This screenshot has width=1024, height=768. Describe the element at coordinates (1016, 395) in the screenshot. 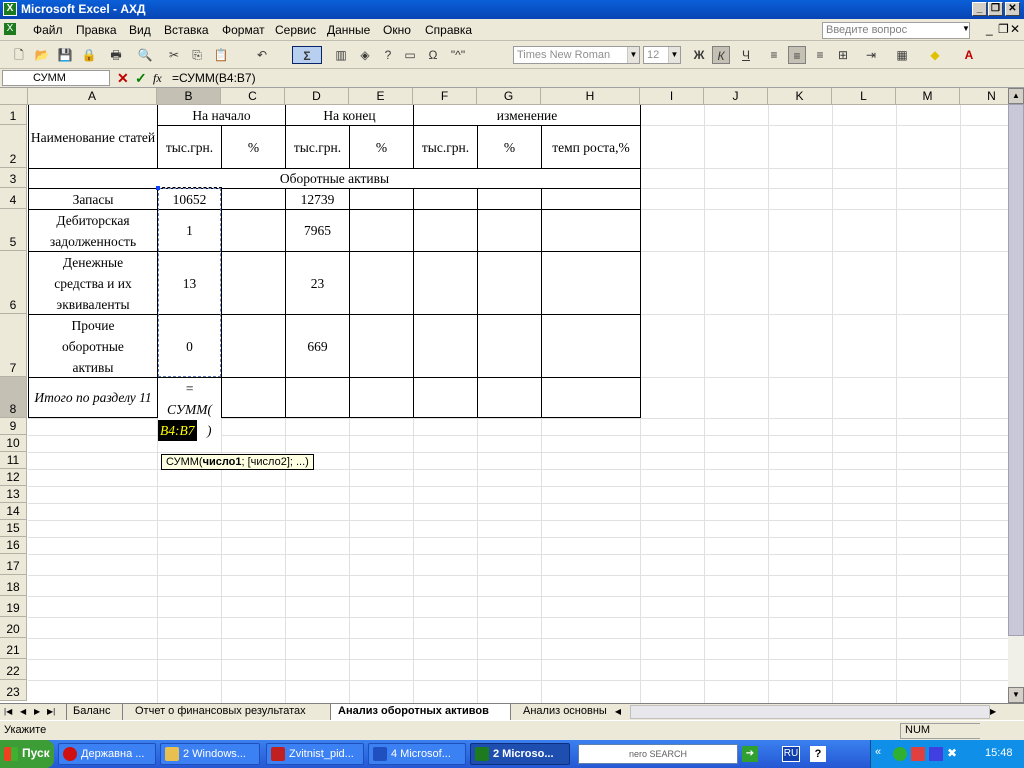

I see `vertical-scrollbar: ▲ ▼` at that location.